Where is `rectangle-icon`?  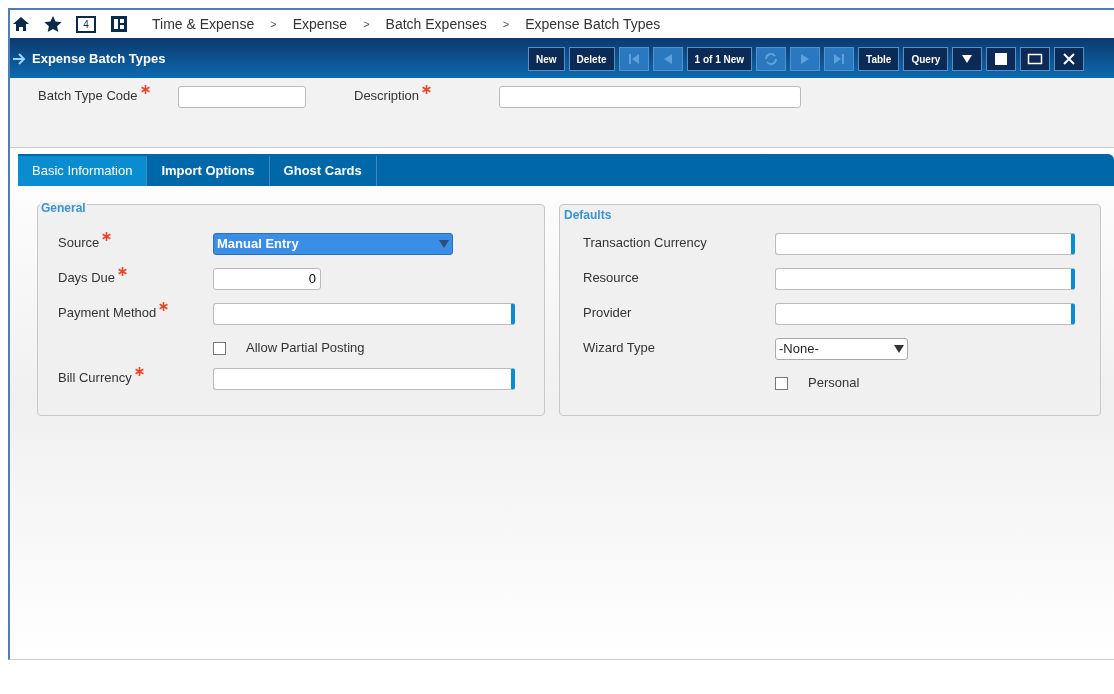
rectangle-icon is located at coordinates (1035, 59).